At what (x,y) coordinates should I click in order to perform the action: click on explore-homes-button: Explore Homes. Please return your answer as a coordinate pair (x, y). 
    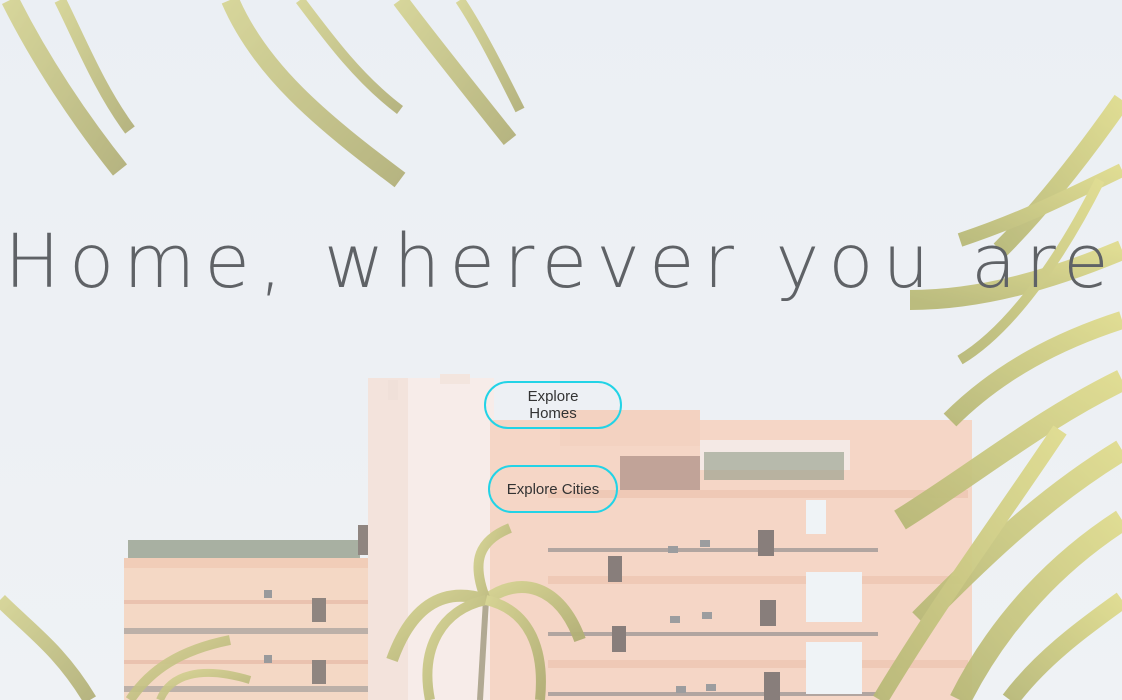
    Looking at the image, I should click on (553, 405).